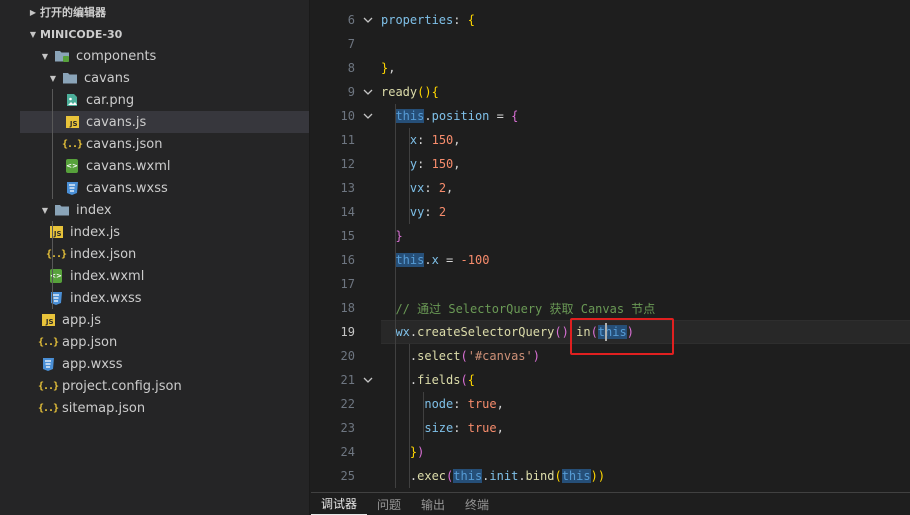  I want to click on code-line: 14 vy: 2, so click(610, 212).